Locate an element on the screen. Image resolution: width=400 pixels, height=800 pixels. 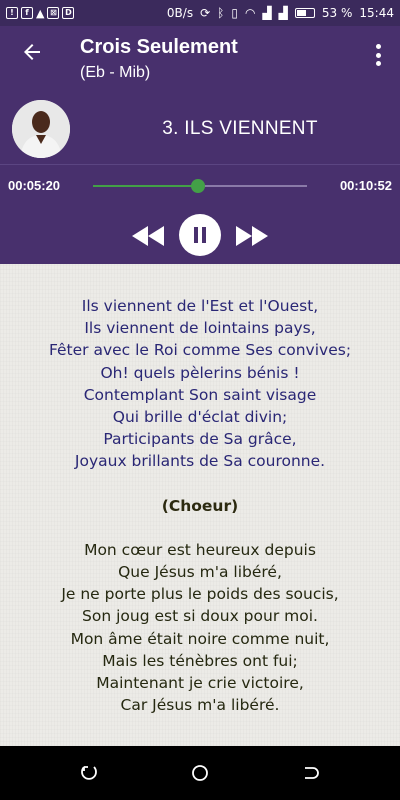
battery-icon is located at coordinates (304, 13).